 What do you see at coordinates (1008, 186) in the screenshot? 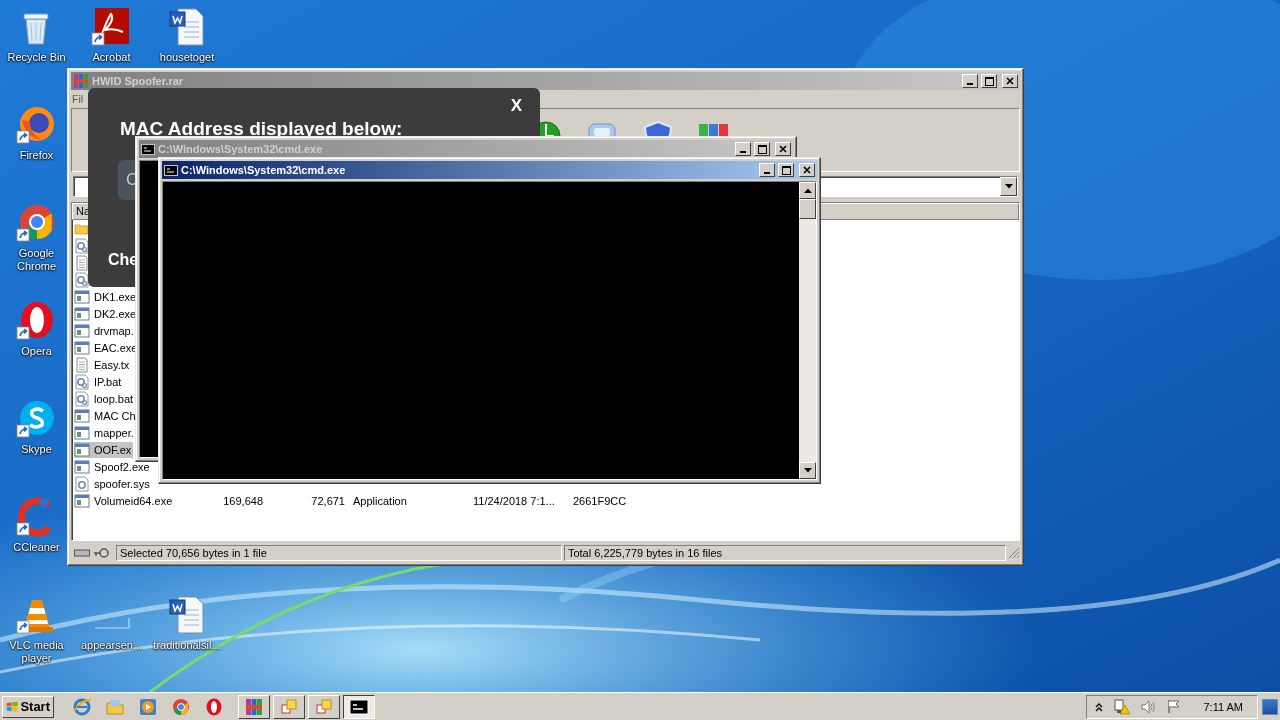
I see `dropdown-button` at bounding box center [1008, 186].